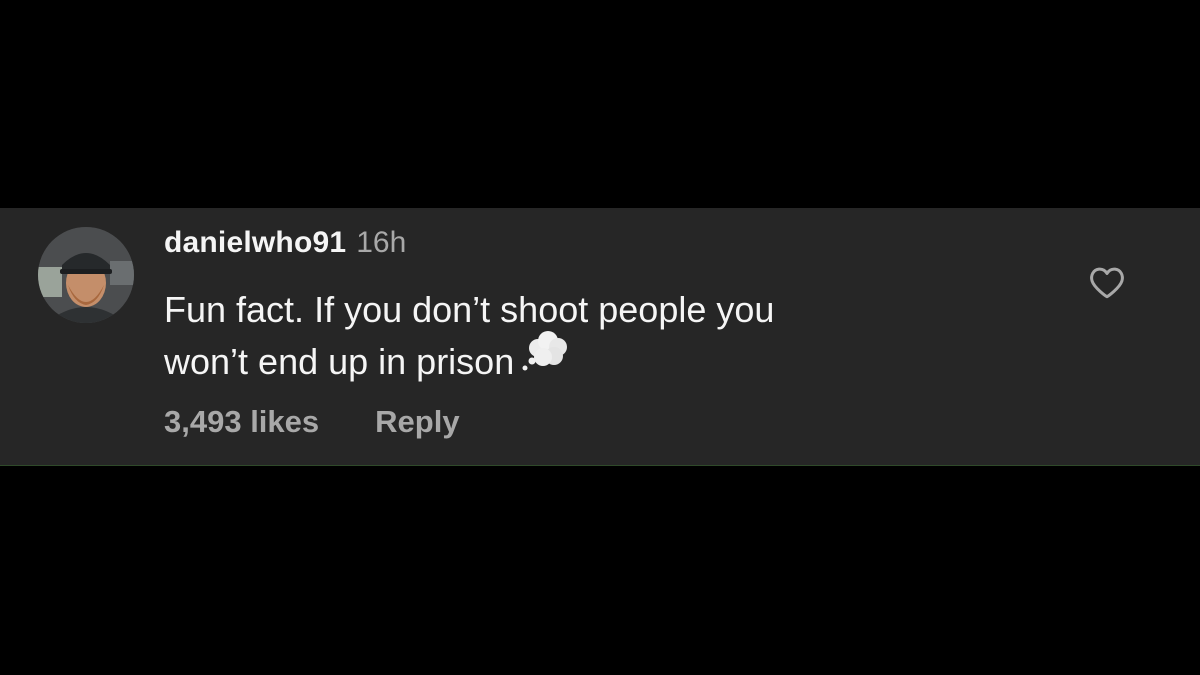 The image size is (1200, 675). I want to click on heart-outline-icon, so click(1107, 282).